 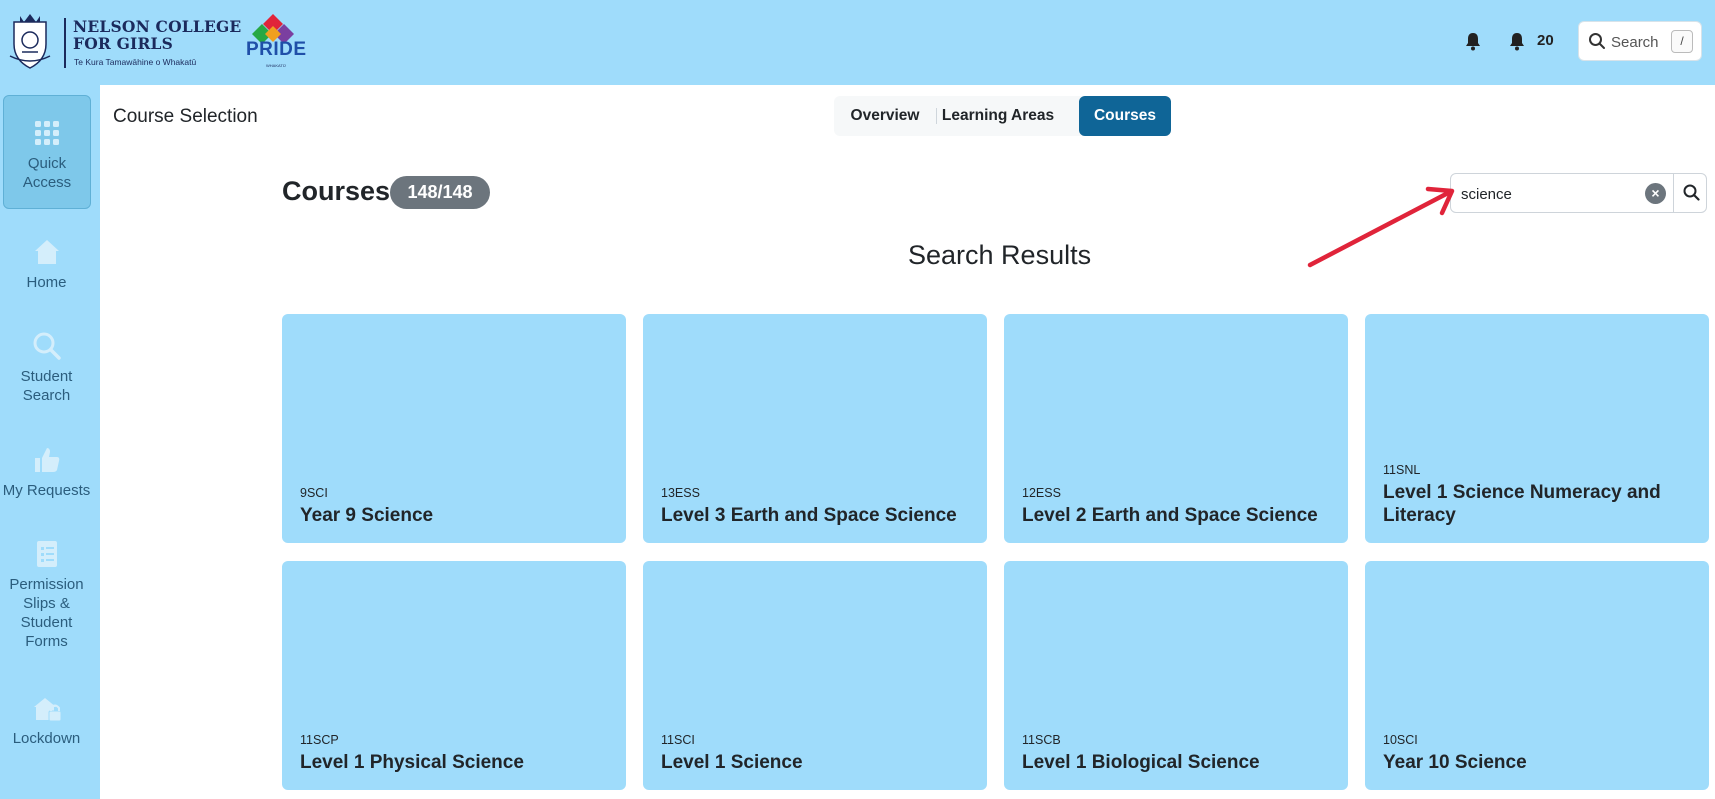 What do you see at coordinates (276, 65) in the screenshot?
I see `pride-logo-subtext: WHAKATŪ` at bounding box center [276, 65].